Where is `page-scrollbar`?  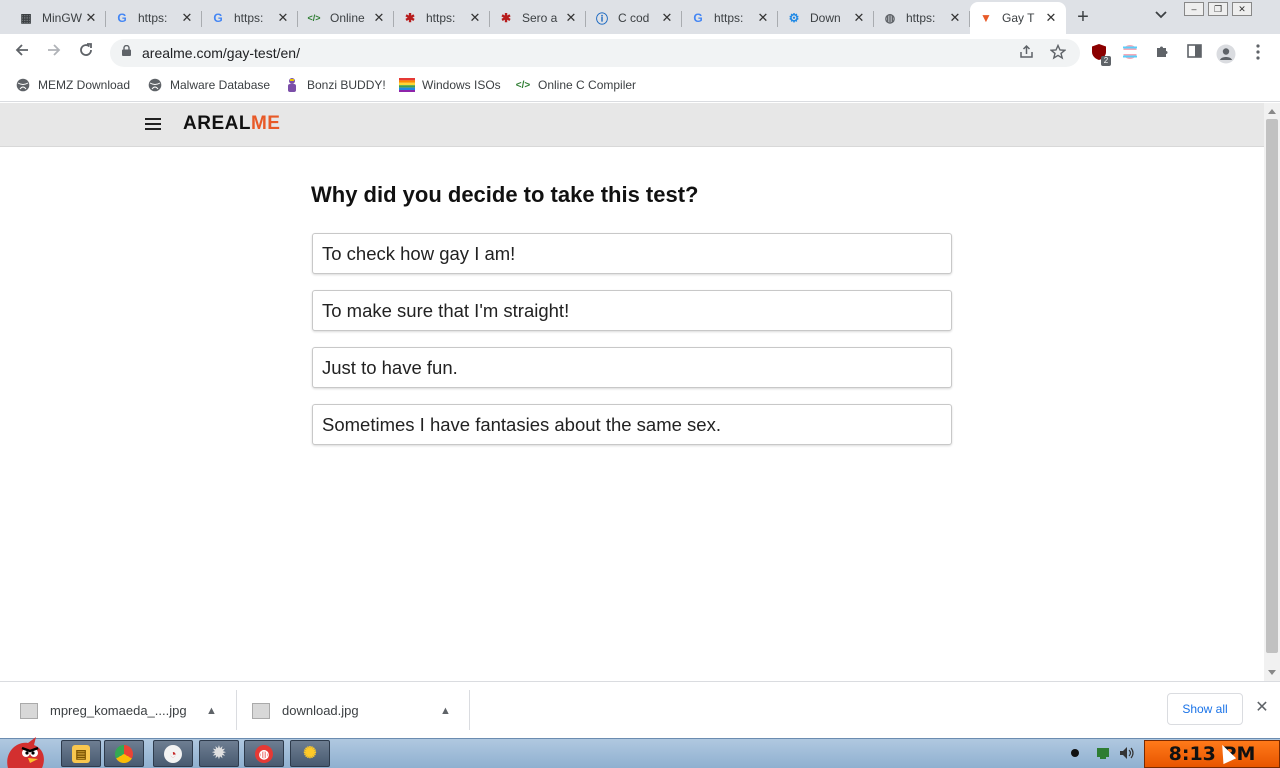
page-scrollbar is located at coordinates (1272, 392).